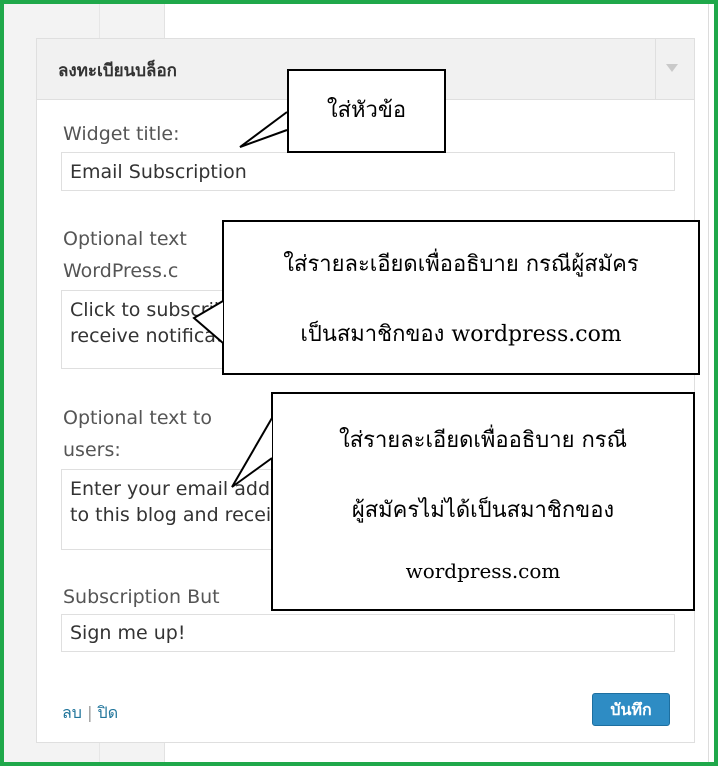  I want to click on callout-other-tail, so click(252, 452).